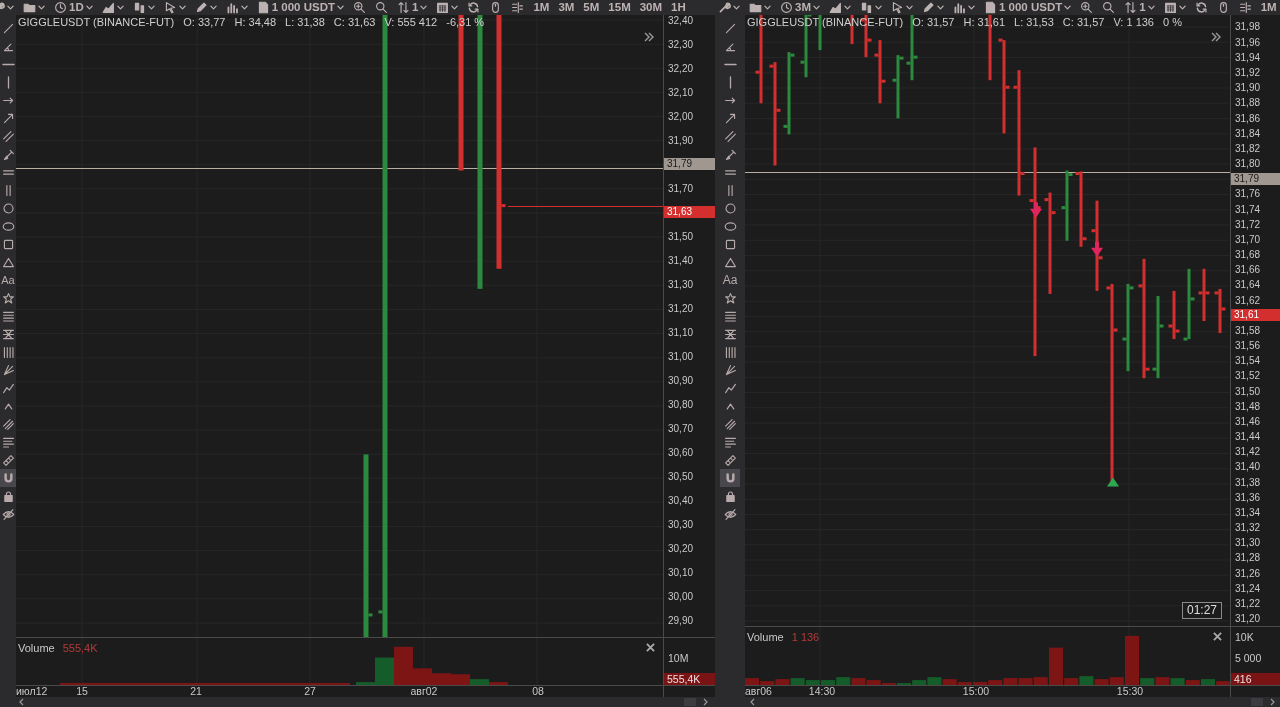  What do you see at coordinates (1133, 22) in the screenshot?
I see `ohlc-value: V: 1 136` at bounding box center [1133, 22].